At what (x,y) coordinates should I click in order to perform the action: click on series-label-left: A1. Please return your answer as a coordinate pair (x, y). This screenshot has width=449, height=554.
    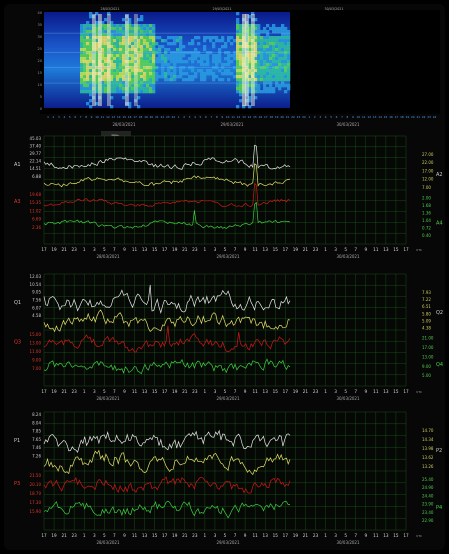
    Looking at the image, I should click on (17, 165).